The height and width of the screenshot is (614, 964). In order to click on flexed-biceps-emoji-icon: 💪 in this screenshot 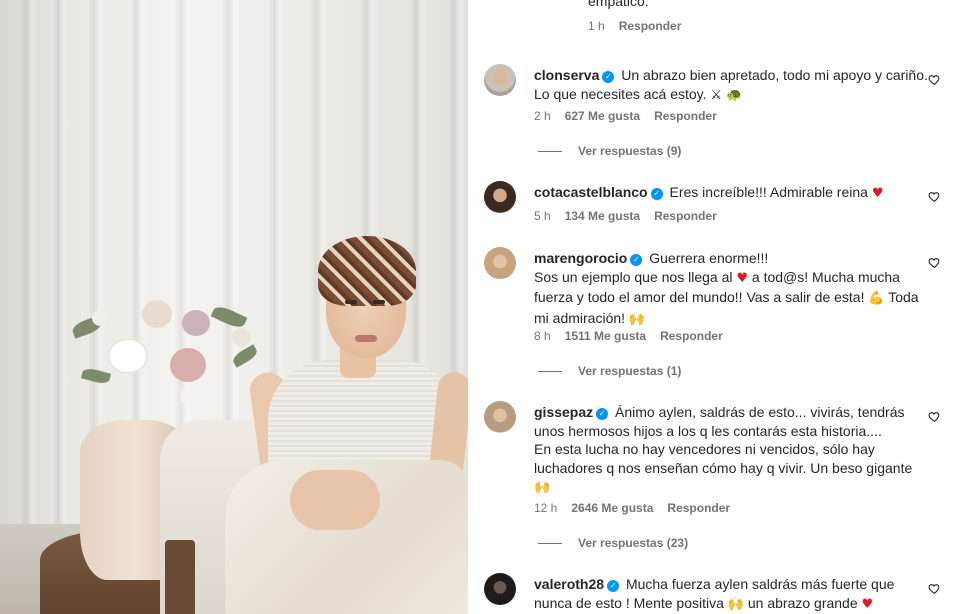, I will do `click(876, 298)`.